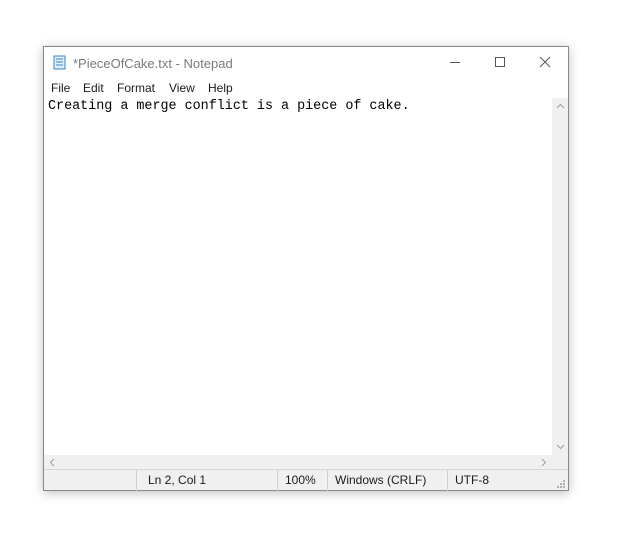 The width and height of the screenshot is (622, 547). Describe the element at coordinates (472, 480) in the screenshot. I see `status-encoding: UTF-8` at that location.